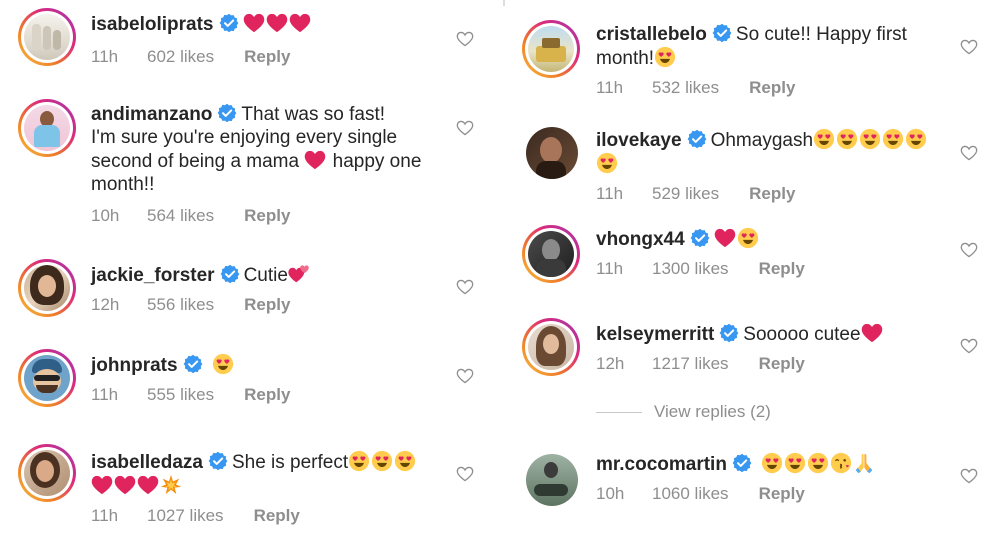 The height and width of the screenshot is (551, 1000). What do you see at coordinates (655, 334) in the screenshot?
I see `username: kelseymerritt` at bounding box center [655, 334].